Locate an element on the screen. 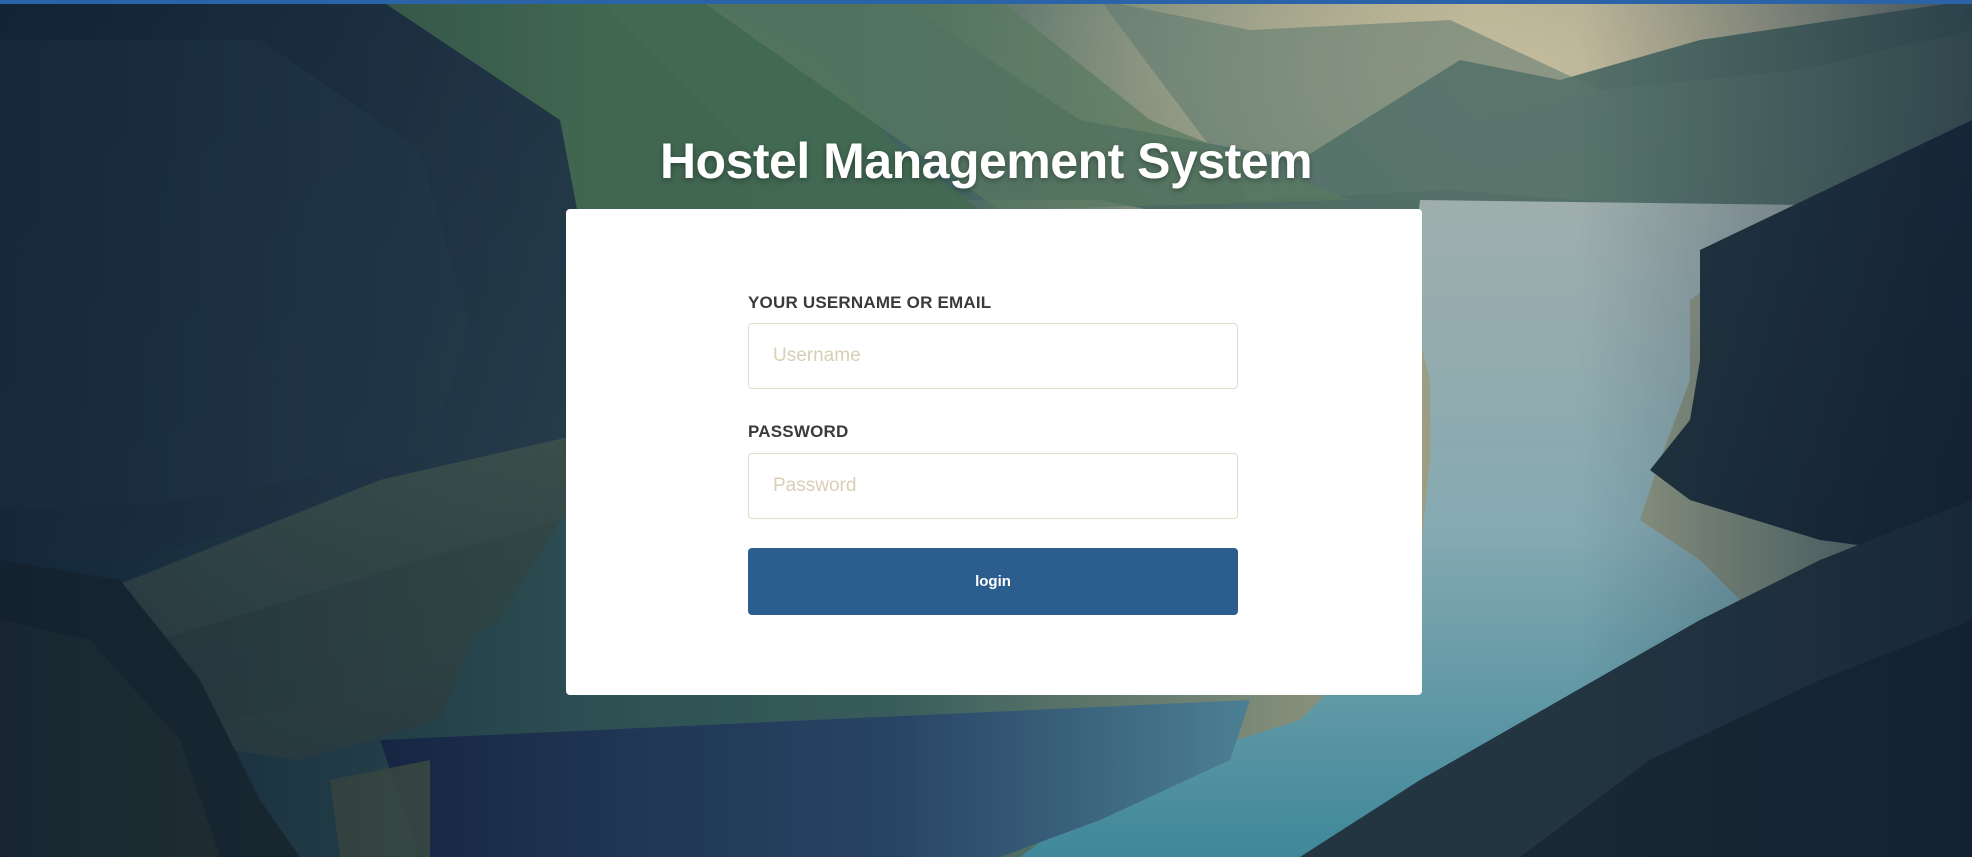 This screenshot has height=857, width=1972. username-label: YOUR USERNAME OR EMAIL is located at coordinates (870, 302).